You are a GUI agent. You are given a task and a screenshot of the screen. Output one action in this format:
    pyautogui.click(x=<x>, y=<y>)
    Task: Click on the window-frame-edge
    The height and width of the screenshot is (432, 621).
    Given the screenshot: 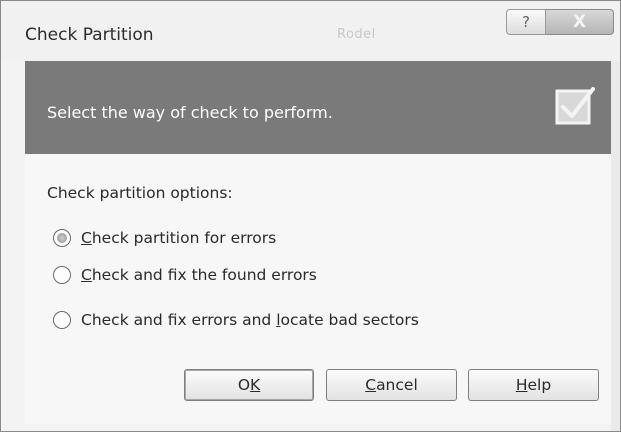 What is the action you would take?
    pyautogui.click(x=615, y=246)
    